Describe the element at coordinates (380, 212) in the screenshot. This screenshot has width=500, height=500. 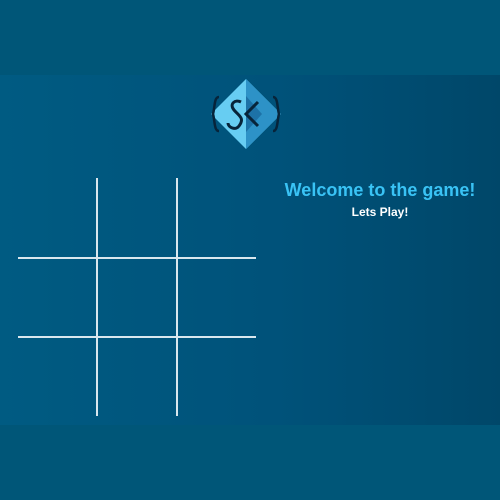
I see `play-subtitle: Lets Play!` at that location.